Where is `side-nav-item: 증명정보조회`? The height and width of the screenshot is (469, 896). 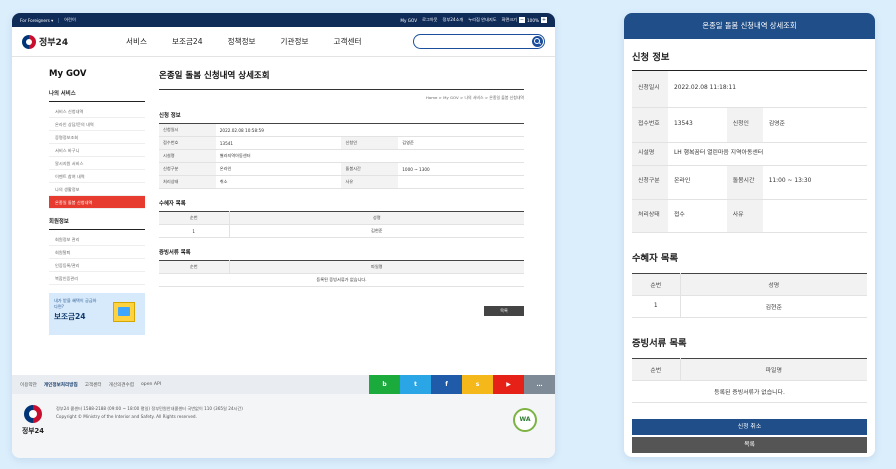 side-nav-item: 증명정보조회 is located at coordinates (97, 137).